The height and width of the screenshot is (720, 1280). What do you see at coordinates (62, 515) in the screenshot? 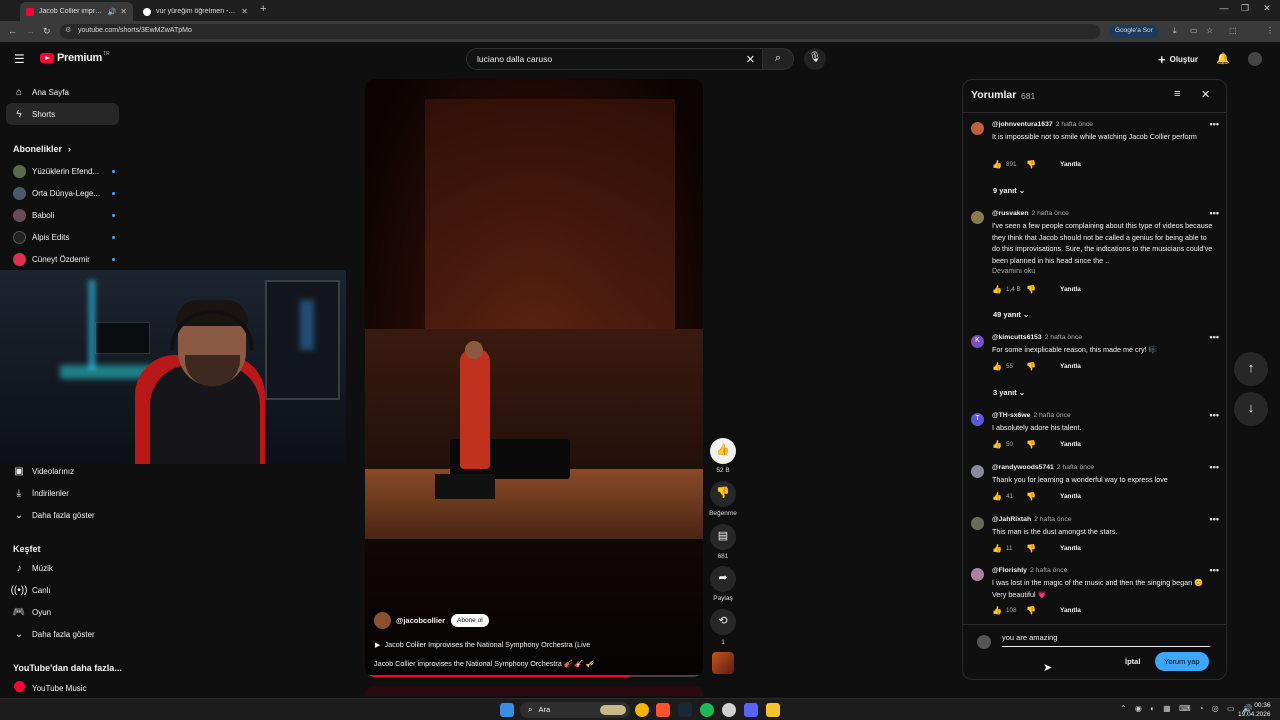
I see `sidebar-item-show-more: ⌄ Daha fazla göster` at bounding box center [62, 515].